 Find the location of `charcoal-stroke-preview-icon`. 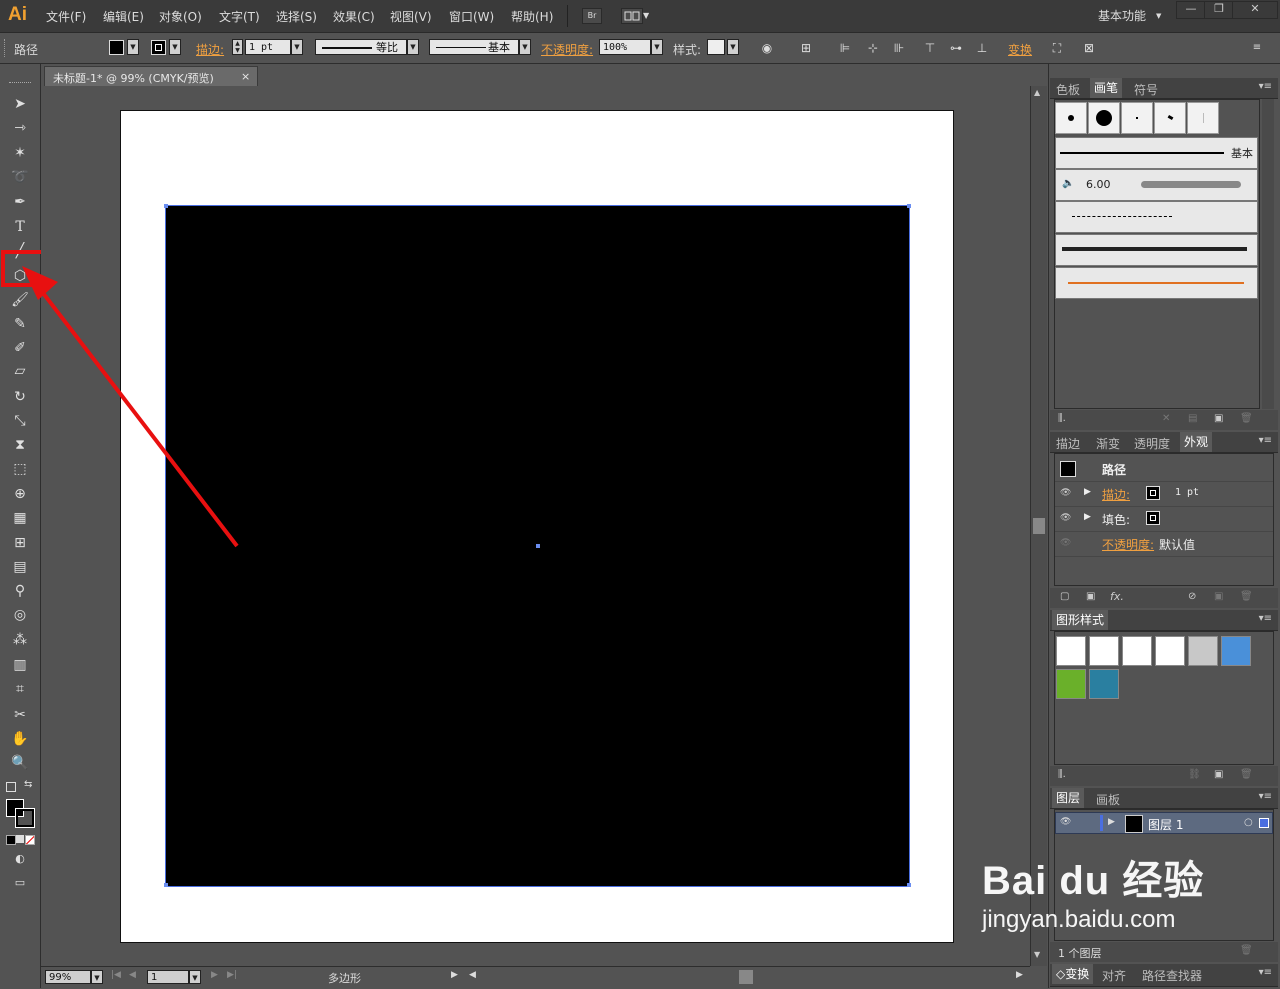

charcoal-stroke-preview-icon is located at coordinates (1191, 184).